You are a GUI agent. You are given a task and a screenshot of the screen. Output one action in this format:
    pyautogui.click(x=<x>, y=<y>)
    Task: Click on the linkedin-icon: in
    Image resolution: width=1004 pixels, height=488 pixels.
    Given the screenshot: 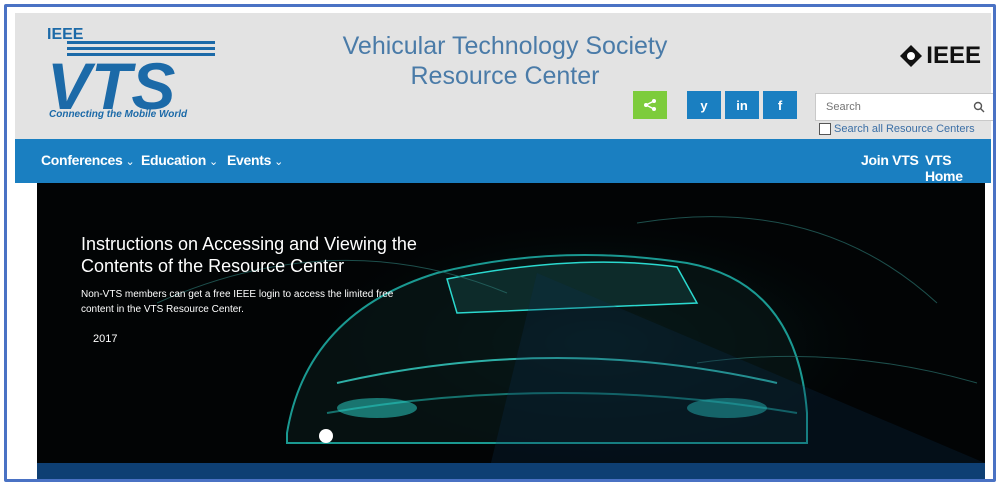 What is the action you would take?
    pyautogui.click(x=742, y=105)
    